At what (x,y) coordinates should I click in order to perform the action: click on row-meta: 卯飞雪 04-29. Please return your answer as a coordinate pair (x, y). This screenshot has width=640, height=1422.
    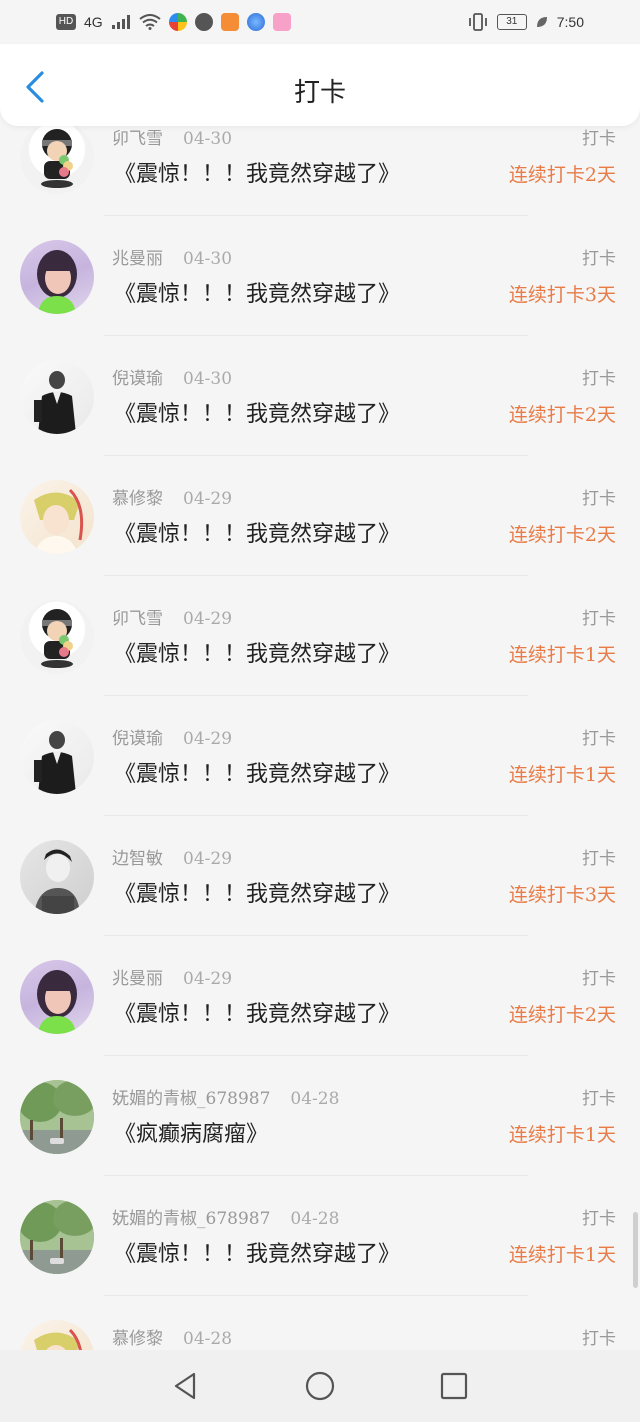
    Looking at the image, I should click on (172, 616).